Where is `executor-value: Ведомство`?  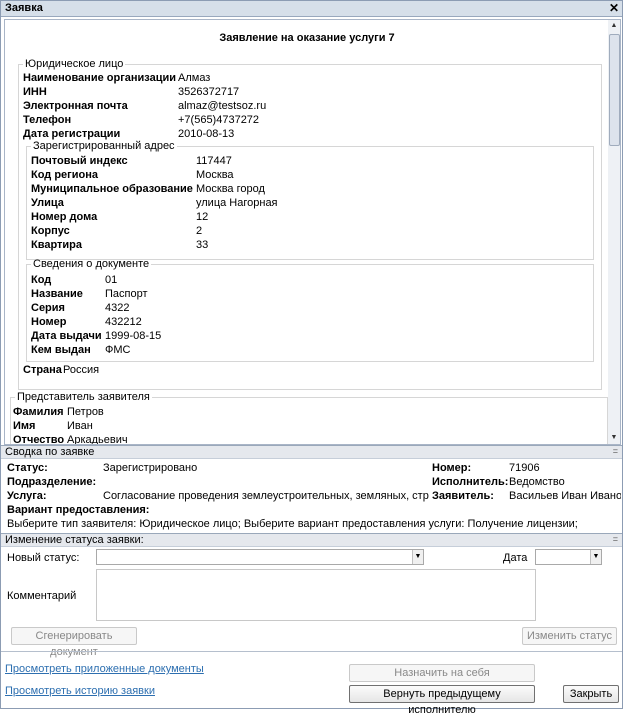
executor-value: Ведомство is located at coordinates (537, 482).